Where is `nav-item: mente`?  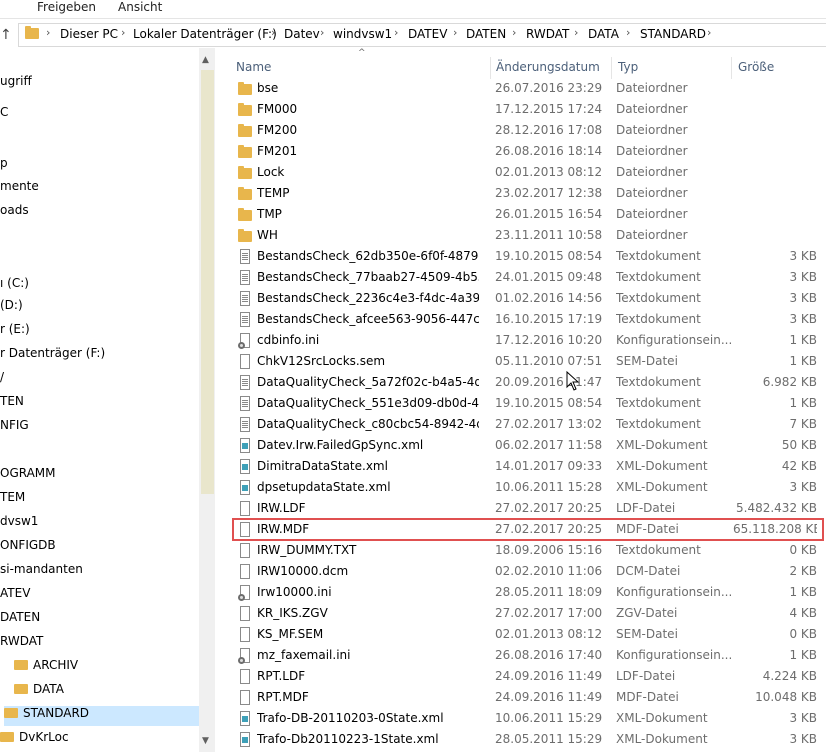
nav-item: mente is located at coordinates (19, 186).